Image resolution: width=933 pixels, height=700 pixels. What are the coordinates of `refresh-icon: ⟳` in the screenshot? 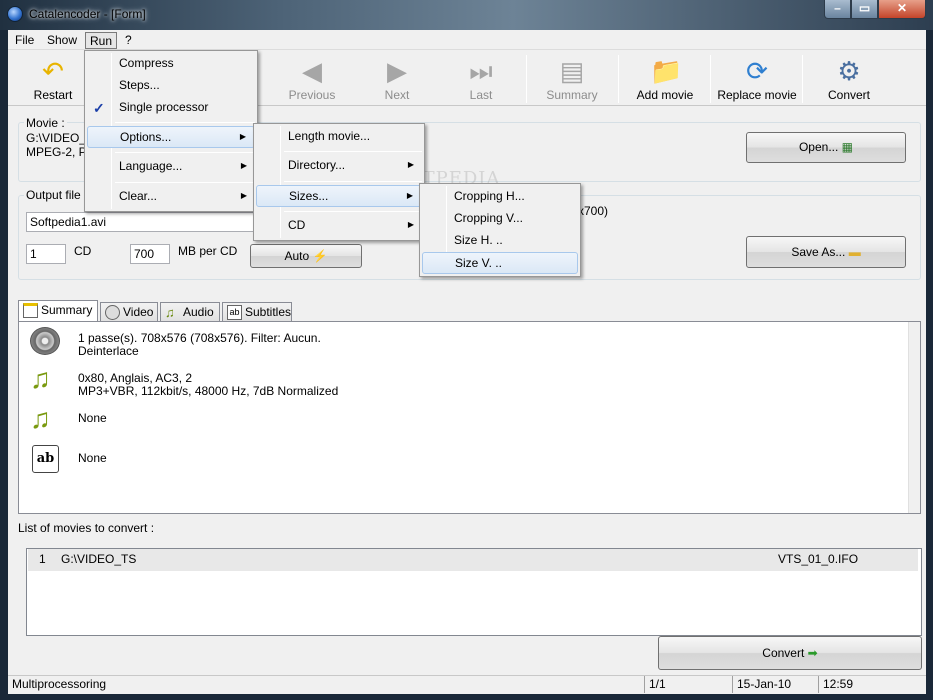 It's located at (757, 71).